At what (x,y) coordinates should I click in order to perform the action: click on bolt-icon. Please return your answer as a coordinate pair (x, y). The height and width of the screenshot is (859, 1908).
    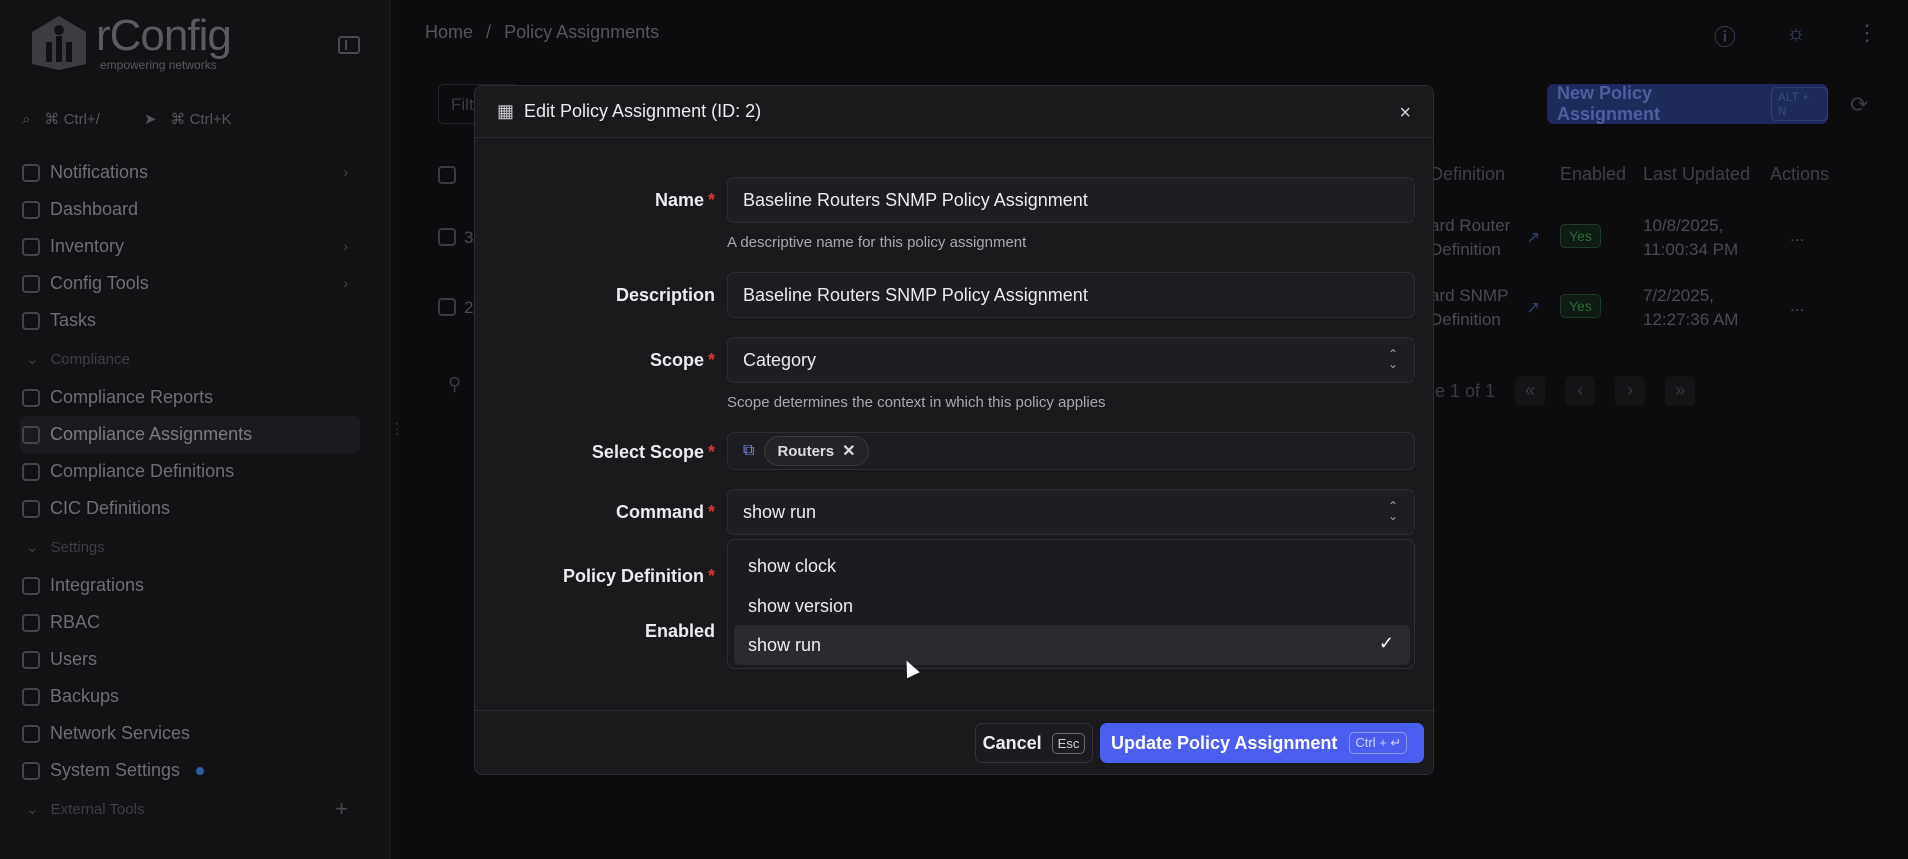
    Looking at the image, I should click on (31, 172).